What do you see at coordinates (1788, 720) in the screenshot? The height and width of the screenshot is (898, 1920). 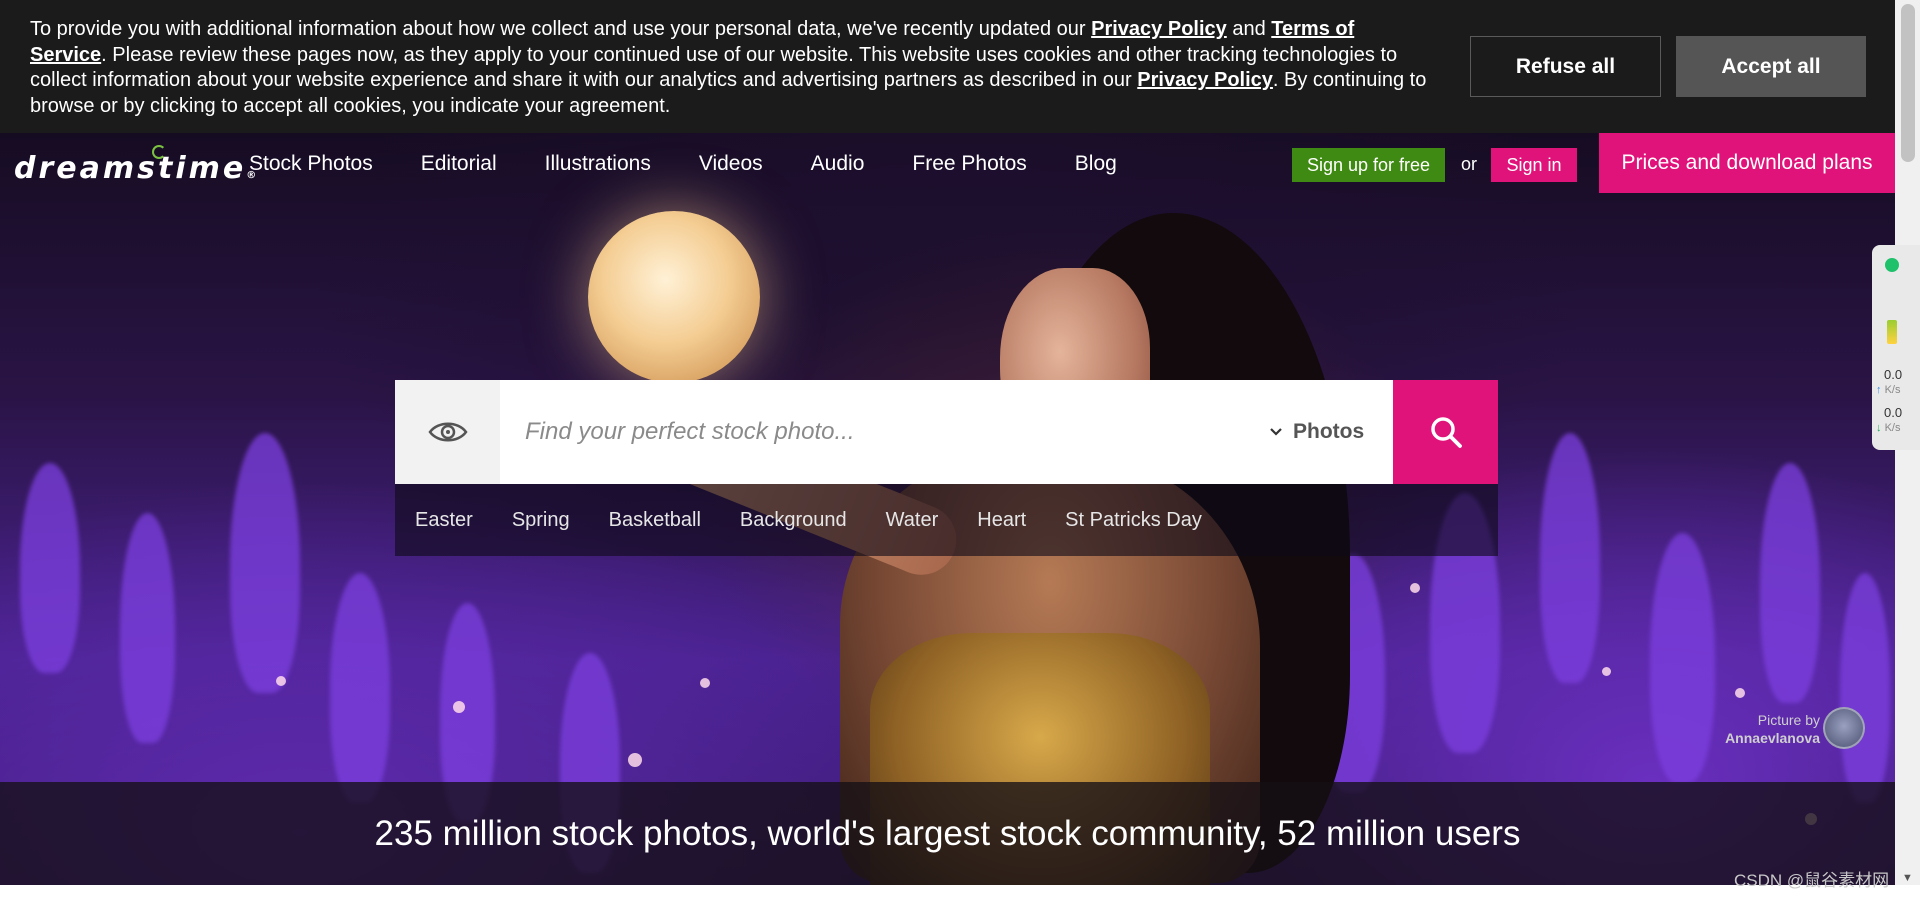 I see `photo-credit-label: Picture by` at bounding box center [1788, 720].